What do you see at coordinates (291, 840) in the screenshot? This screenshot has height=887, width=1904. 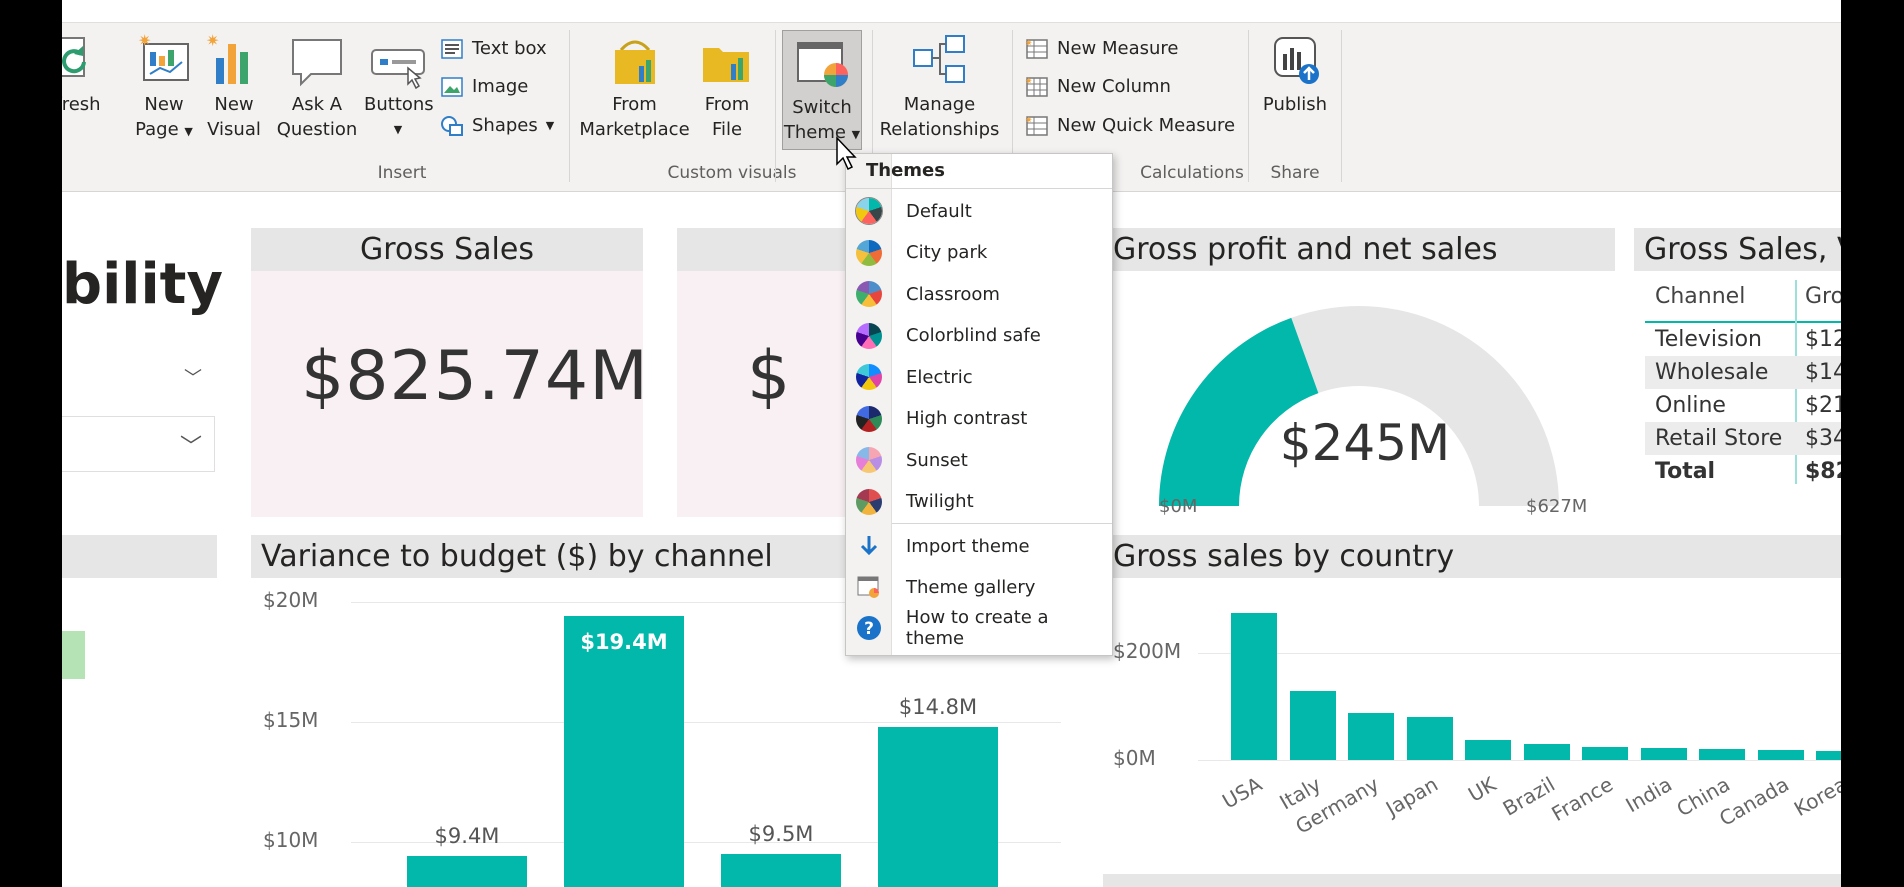 I see `y-tick-label: $10M` at bounding box center [291, 840].